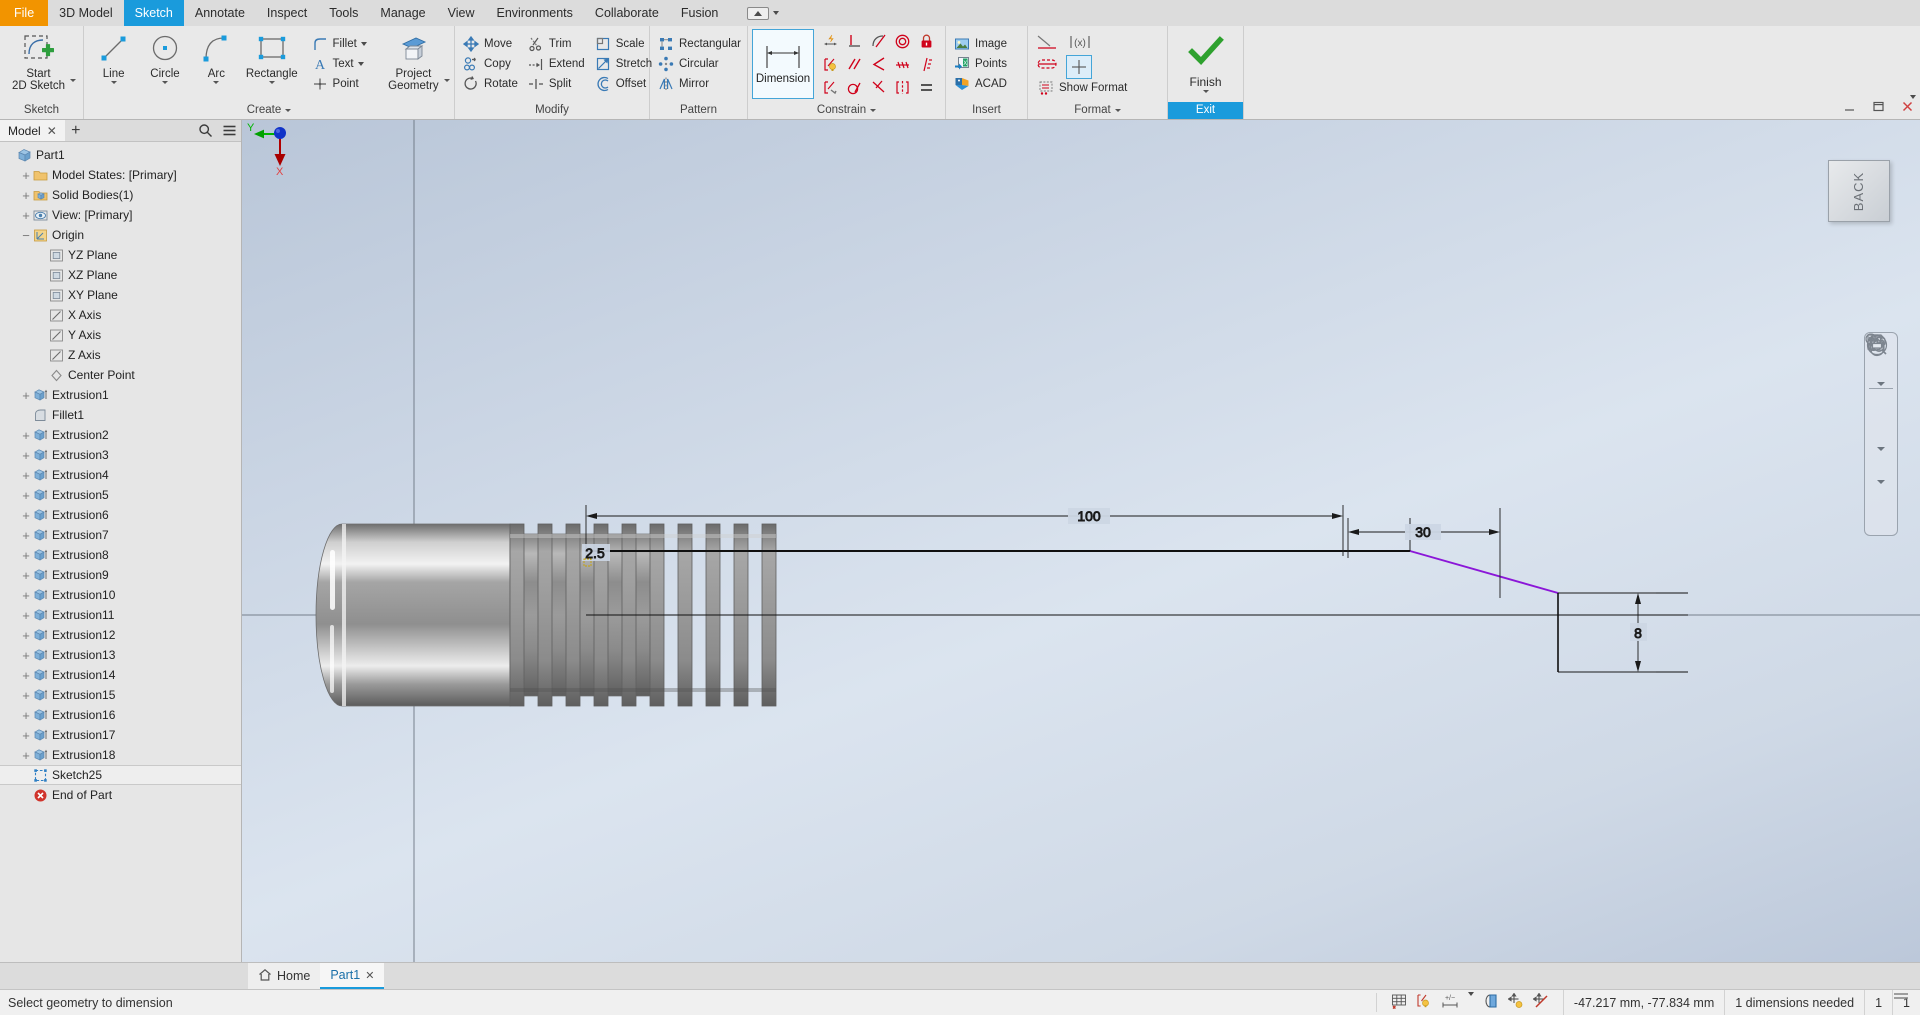 The image size is (1920, 1015). Describe the element at coordinates (926, 87) in the screenshot. I see `equal-icon` at that location.